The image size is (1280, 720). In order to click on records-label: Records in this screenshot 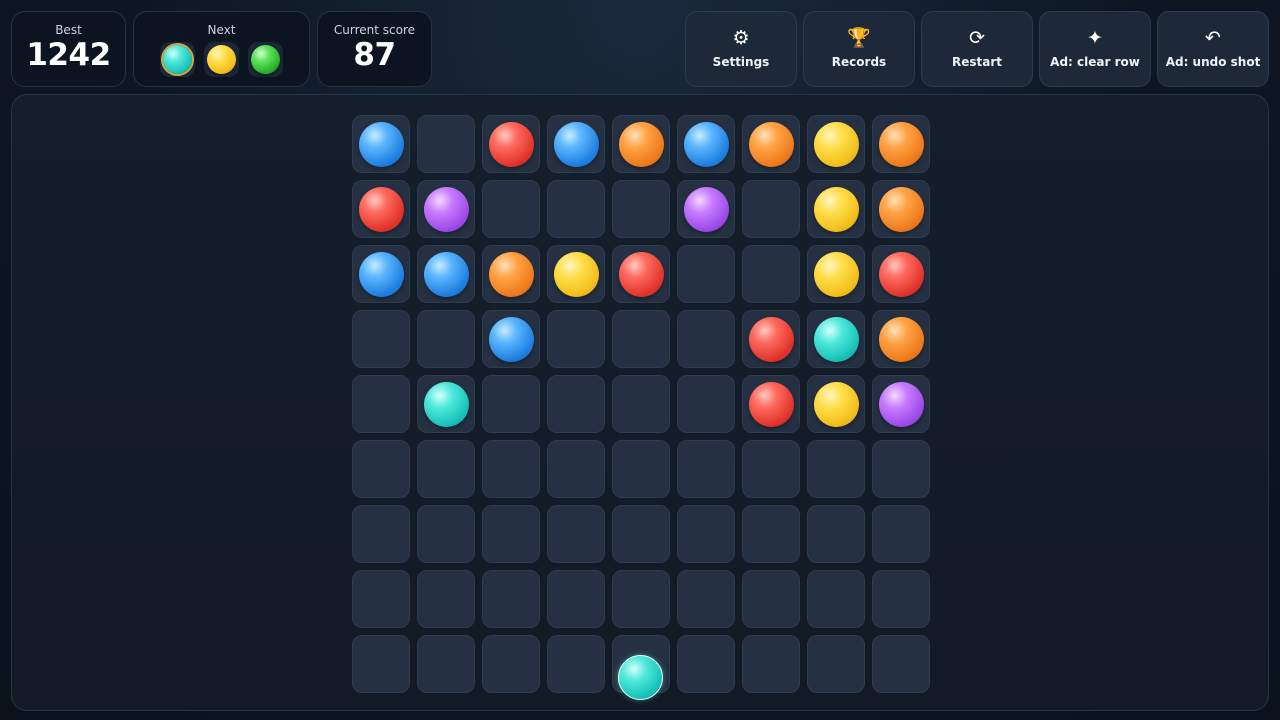, I will do `click(859, 62)`.